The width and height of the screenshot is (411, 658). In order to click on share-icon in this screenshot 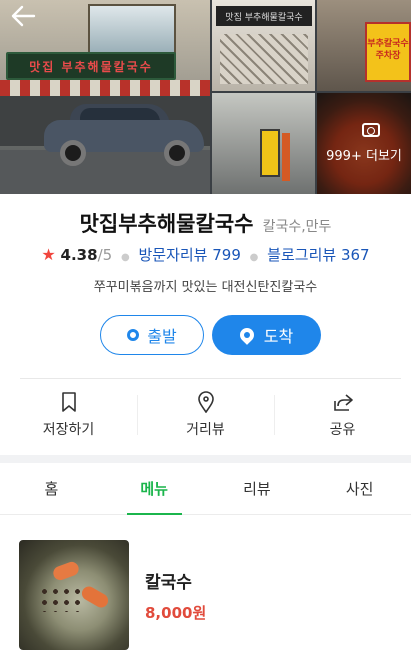, I will do `click(343, 402)`.